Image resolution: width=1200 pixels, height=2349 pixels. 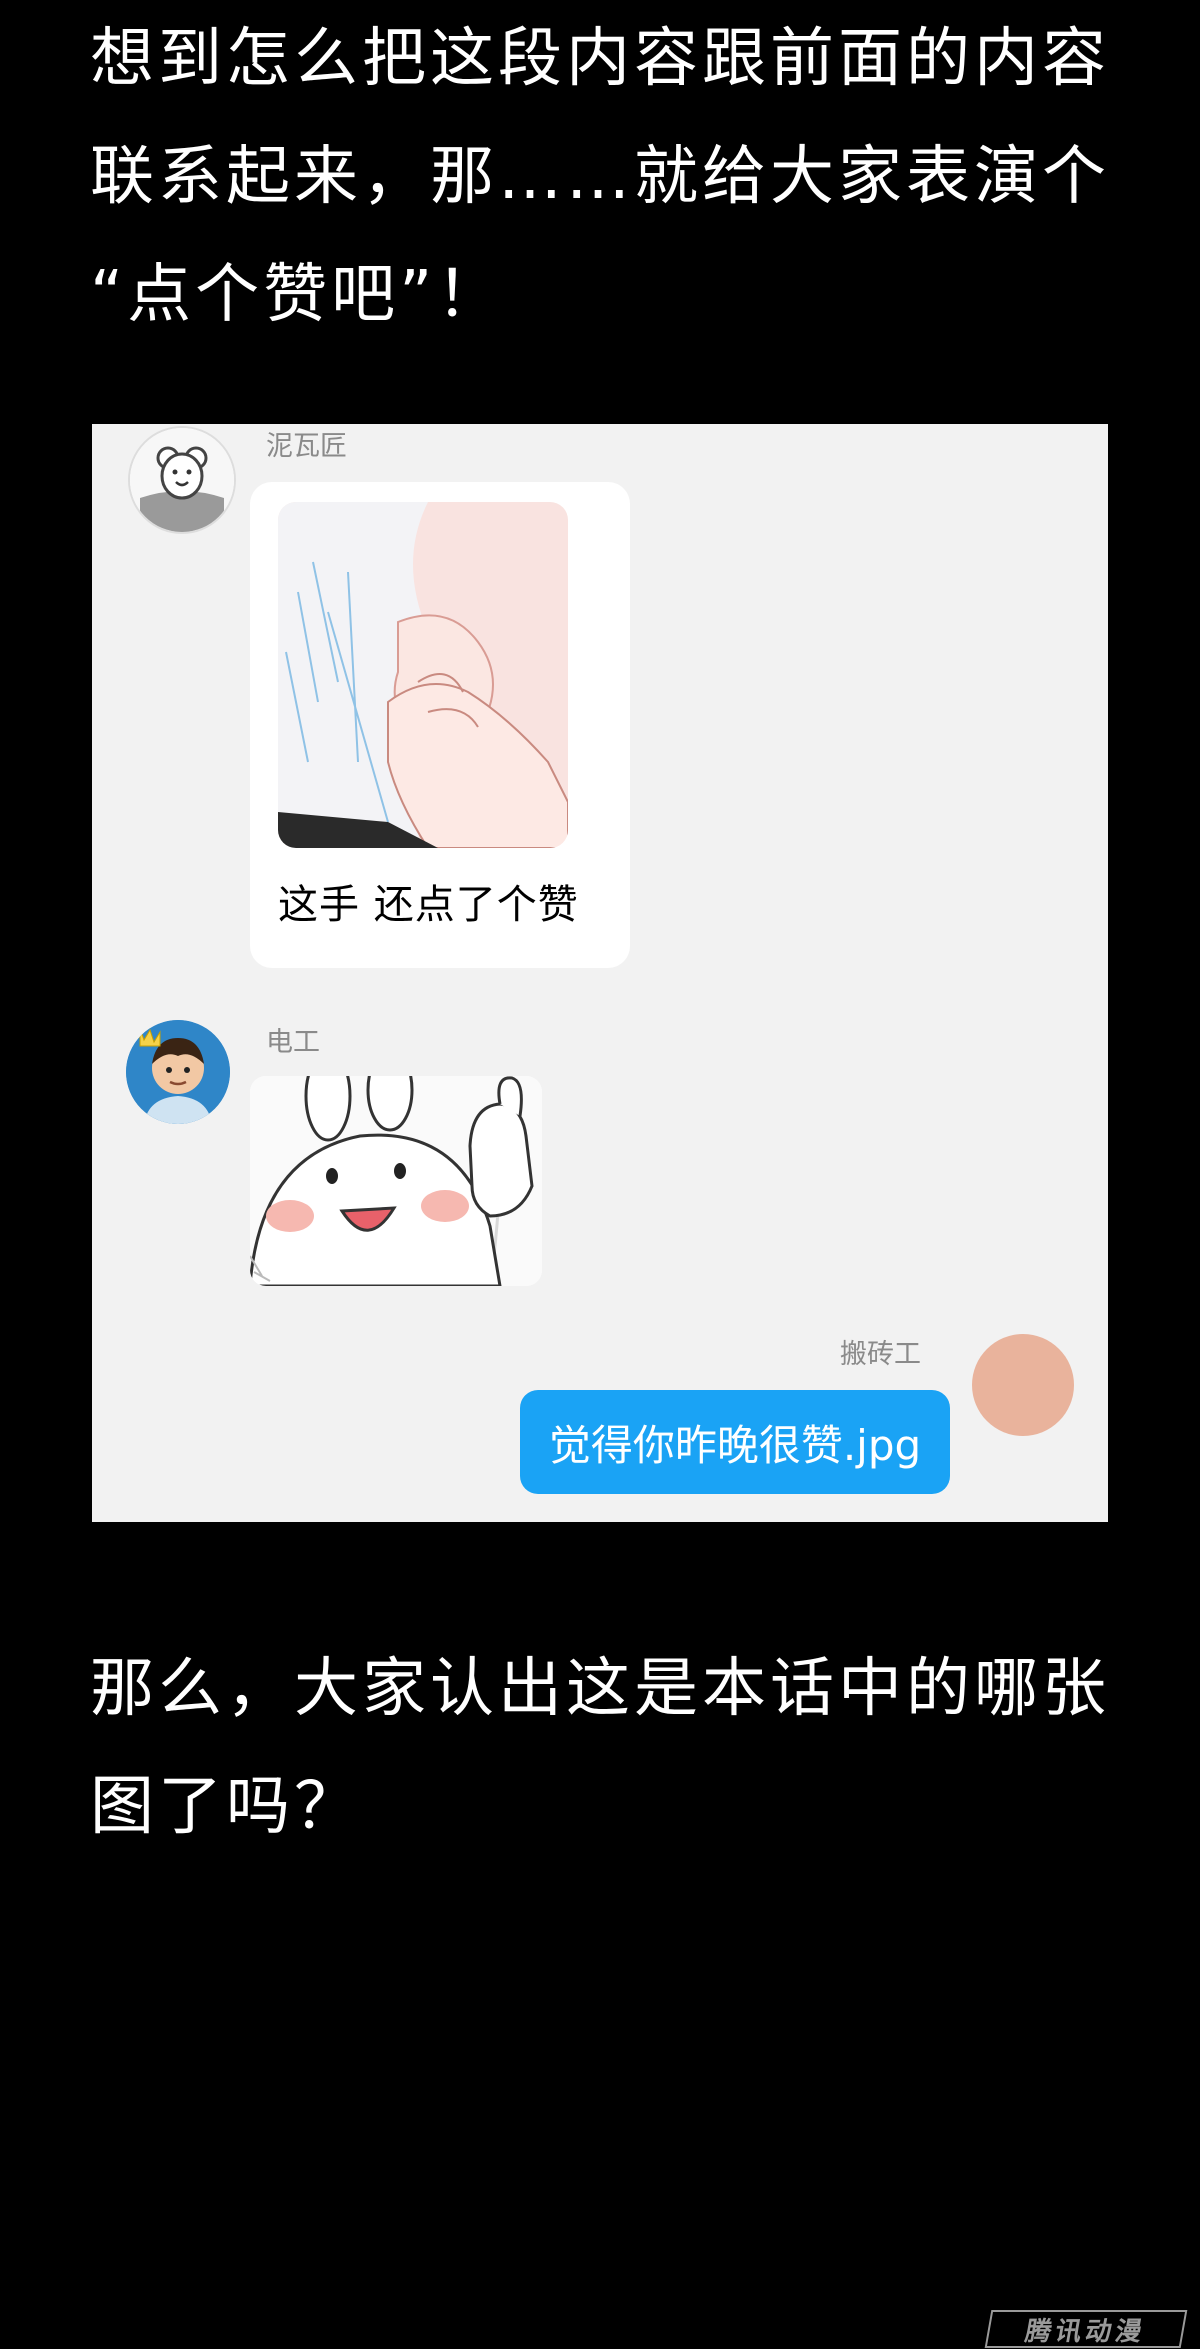 I want to click on message-bubble-1: 这手 还点了个赞, so click(x=440, y=725).